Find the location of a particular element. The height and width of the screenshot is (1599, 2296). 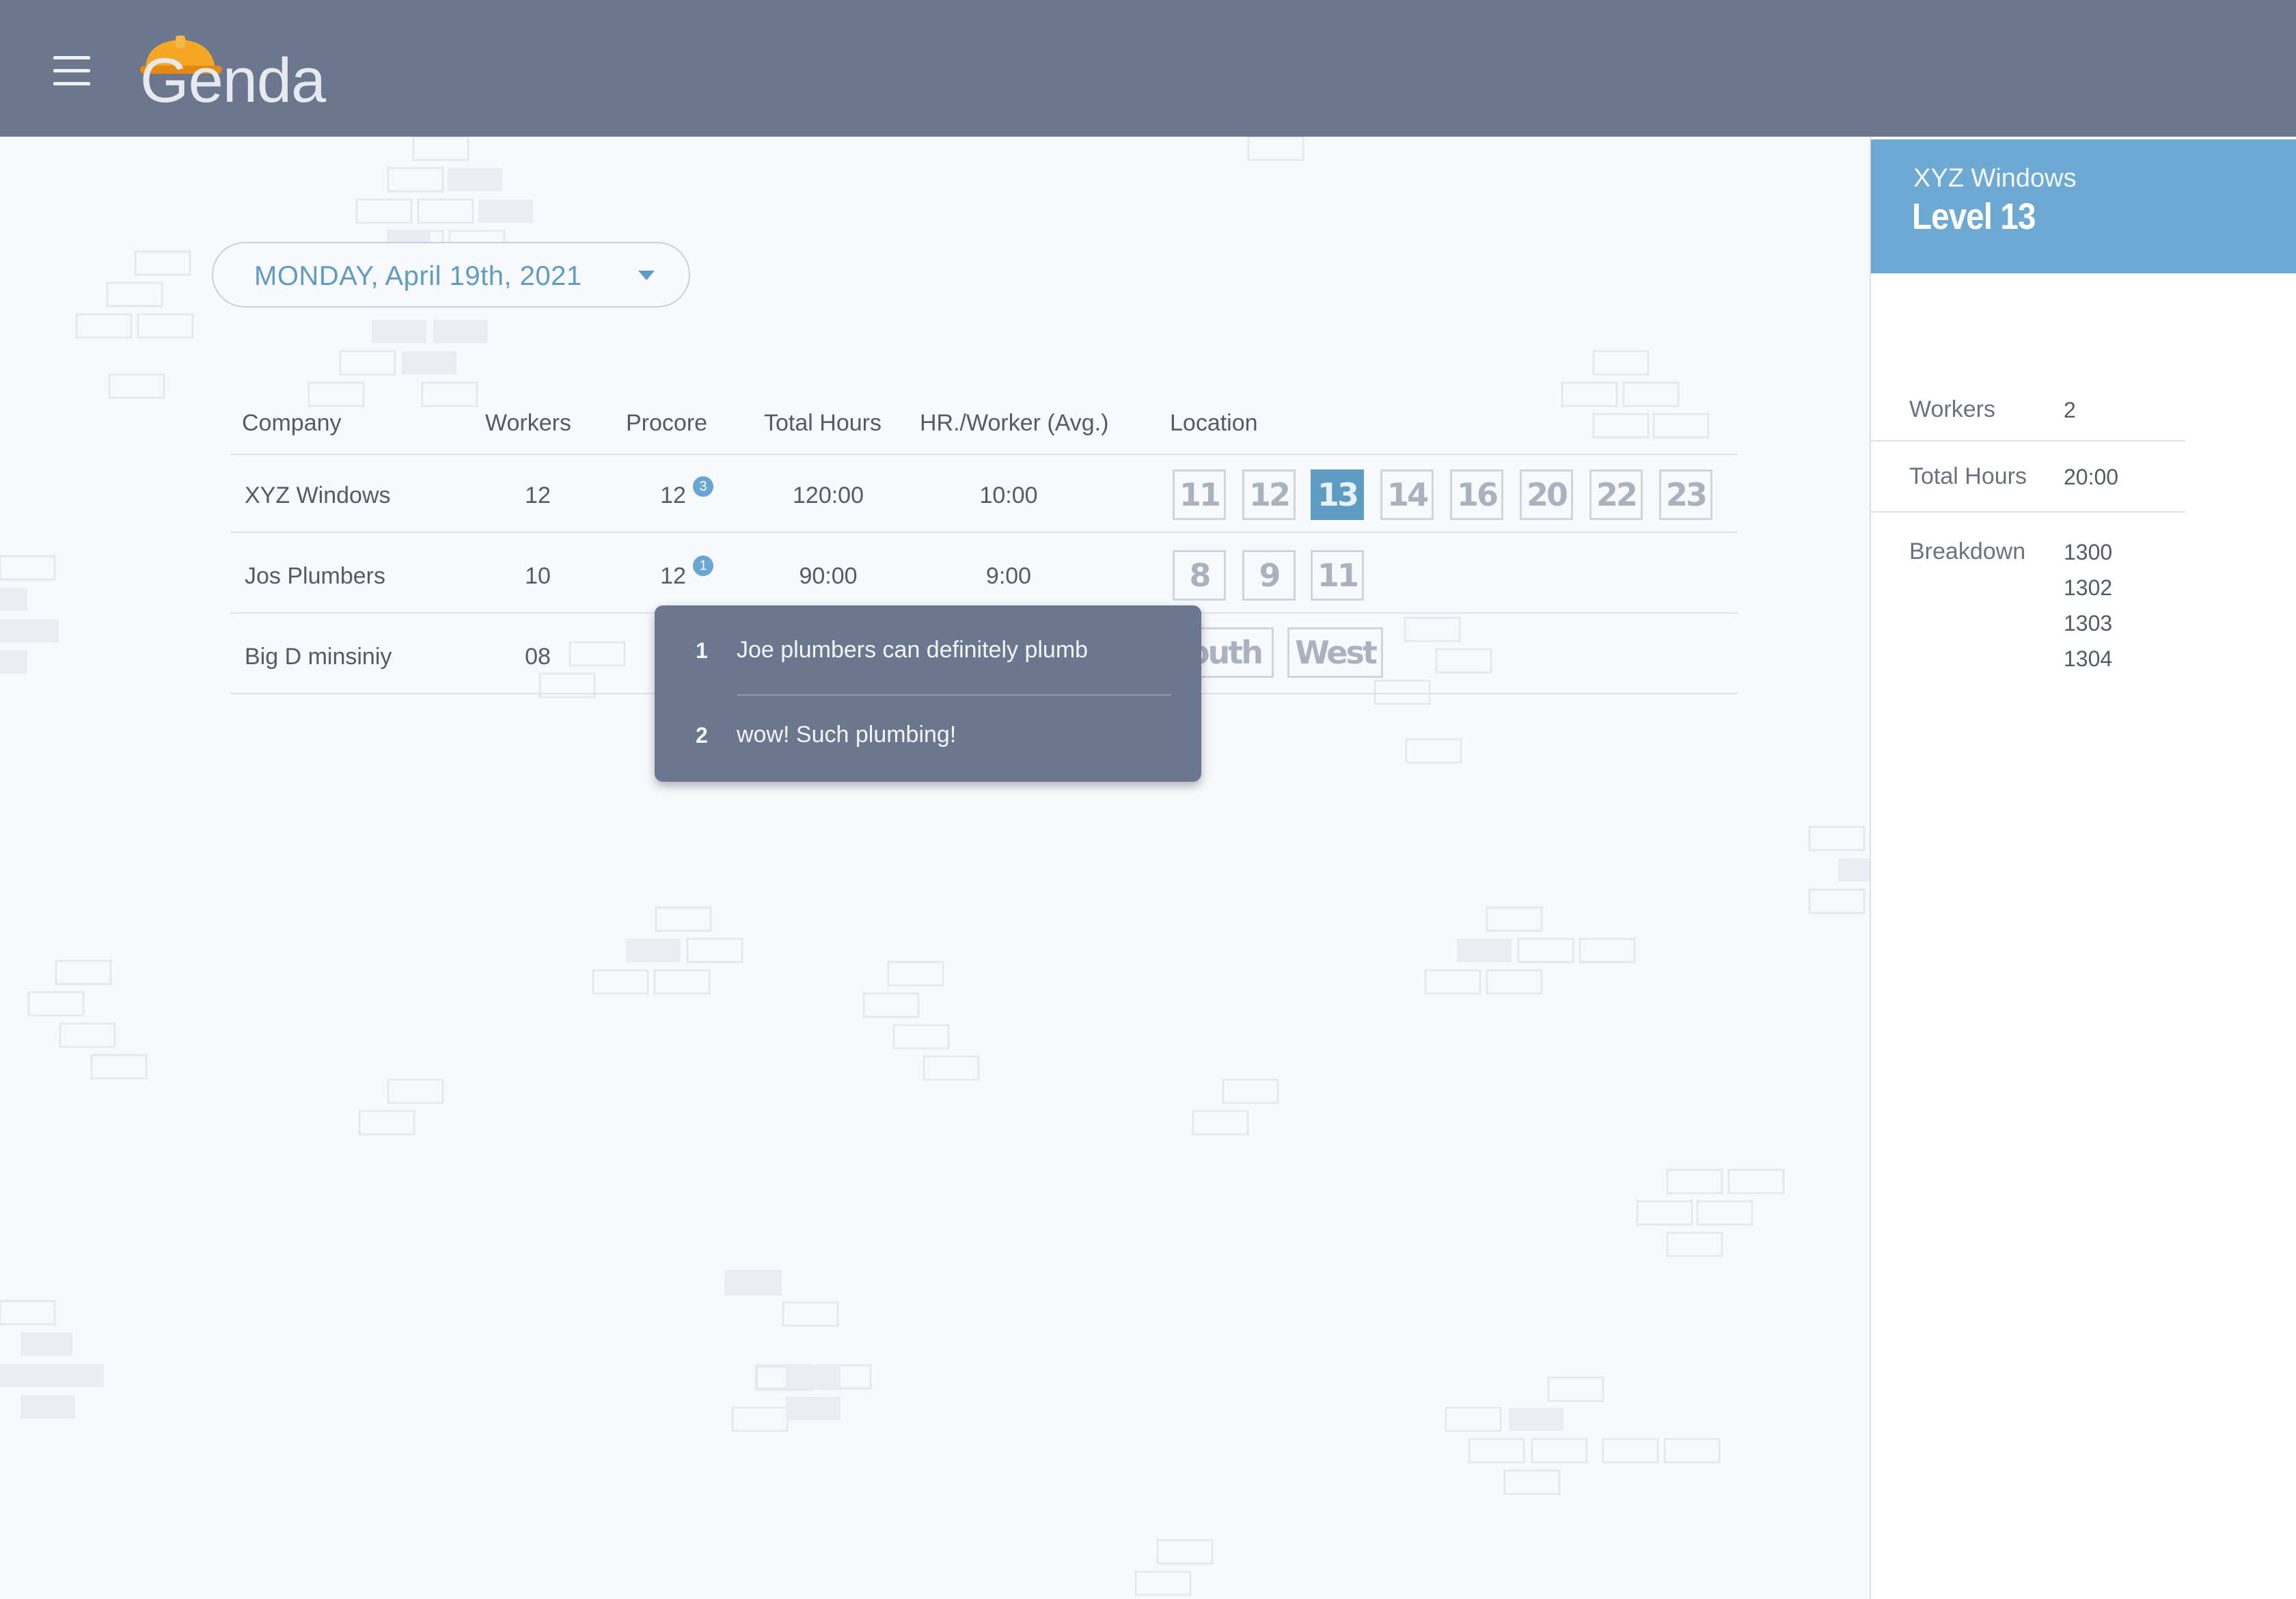

location-chip: 22 is located at coordinates (1616, 494).